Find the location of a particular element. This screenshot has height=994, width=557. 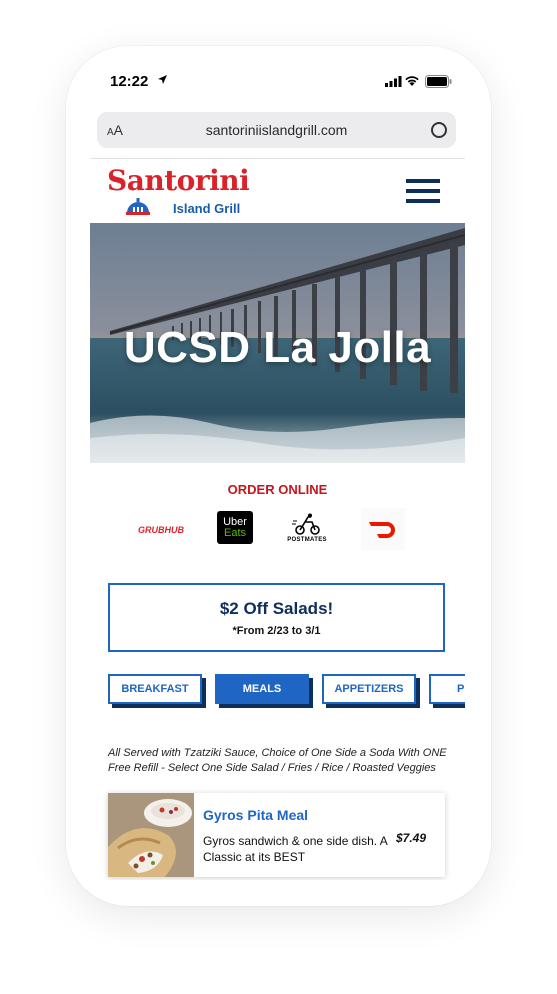

menu-hamburger-icon is located at coordinates (423, 192).